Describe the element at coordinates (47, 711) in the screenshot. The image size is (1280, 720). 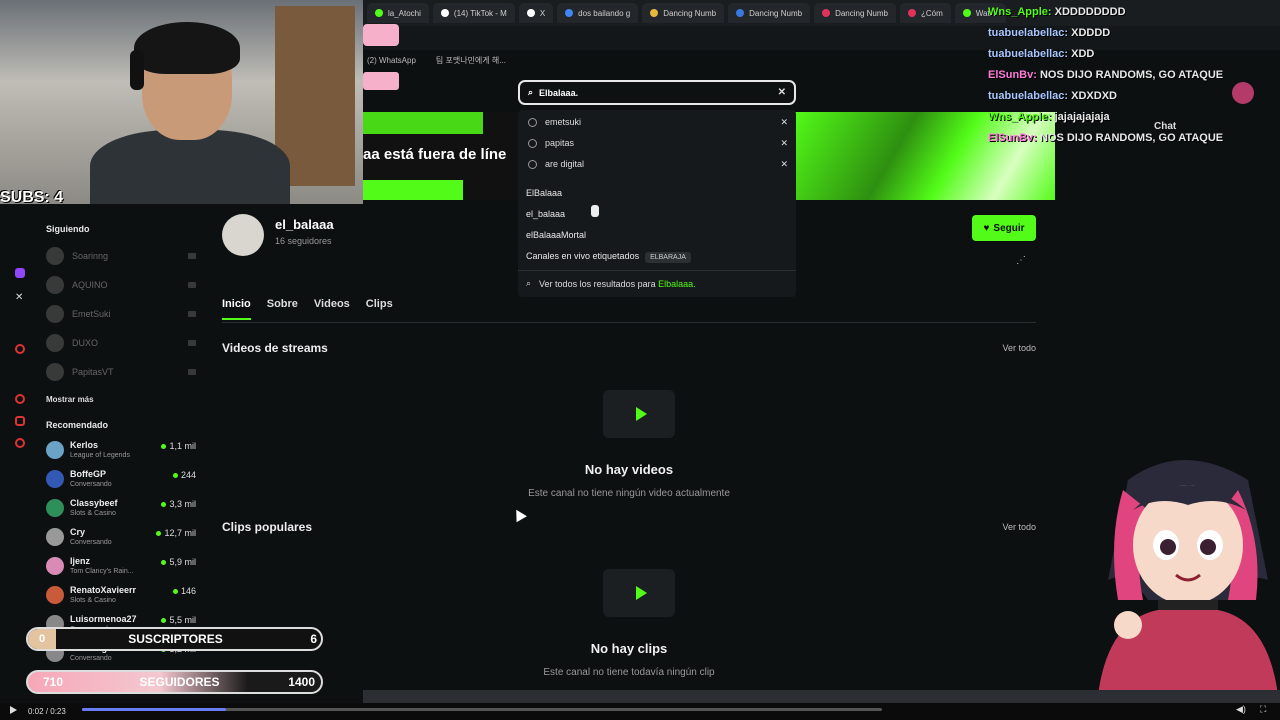
I see `time-display: 0:02 / 0:23` at that location.